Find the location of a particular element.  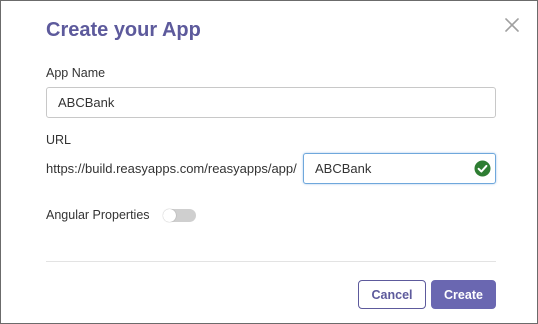

close-icon is located at coordinates (512, 25).